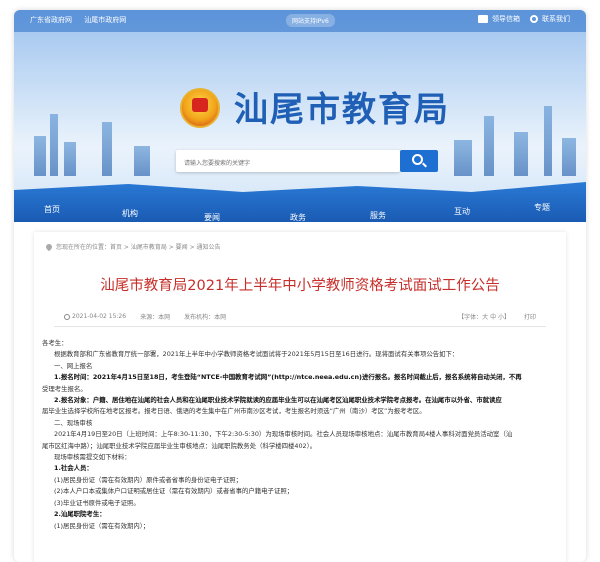 The width and height of the screenshot is (600, 562). What do you see at coordinates (51, 20) in the screenshot?
I see `link-guangdong-gov: 广东省政府网` at bounding box center [51, 20].